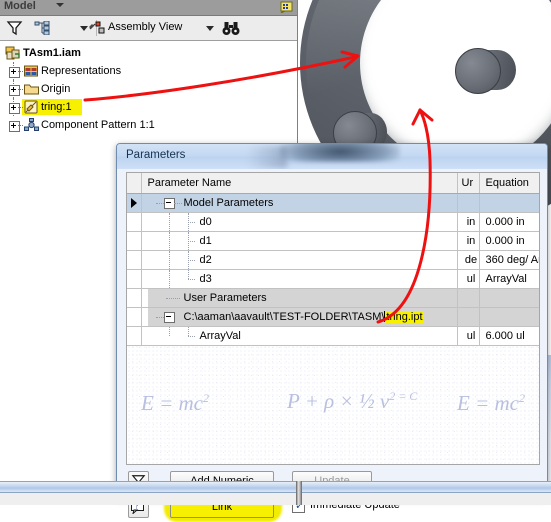 This screenshot has width=551, height=522. Describe the element at coordinates (299, 241) in the screenshot. I see `parameter-name-cell: d1` at that location.